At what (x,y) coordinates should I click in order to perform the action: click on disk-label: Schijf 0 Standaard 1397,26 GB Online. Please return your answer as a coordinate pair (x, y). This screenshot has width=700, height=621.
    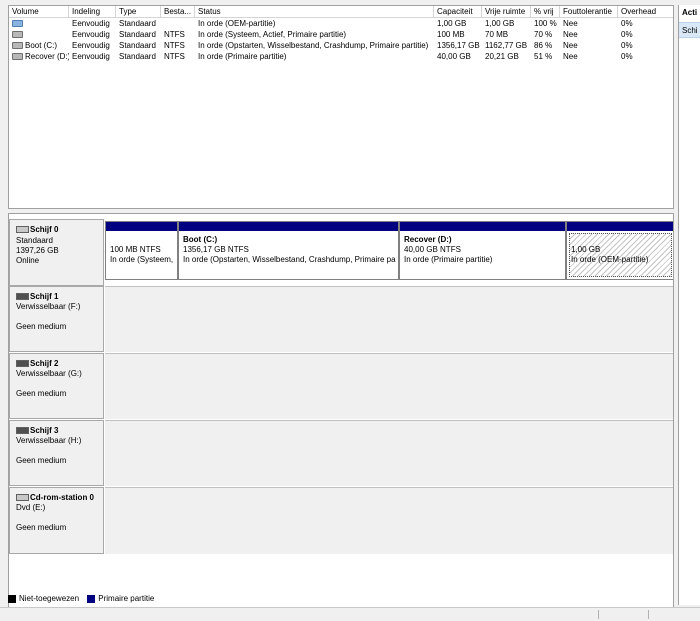
    Looking at the image, I should click on (56, 252).